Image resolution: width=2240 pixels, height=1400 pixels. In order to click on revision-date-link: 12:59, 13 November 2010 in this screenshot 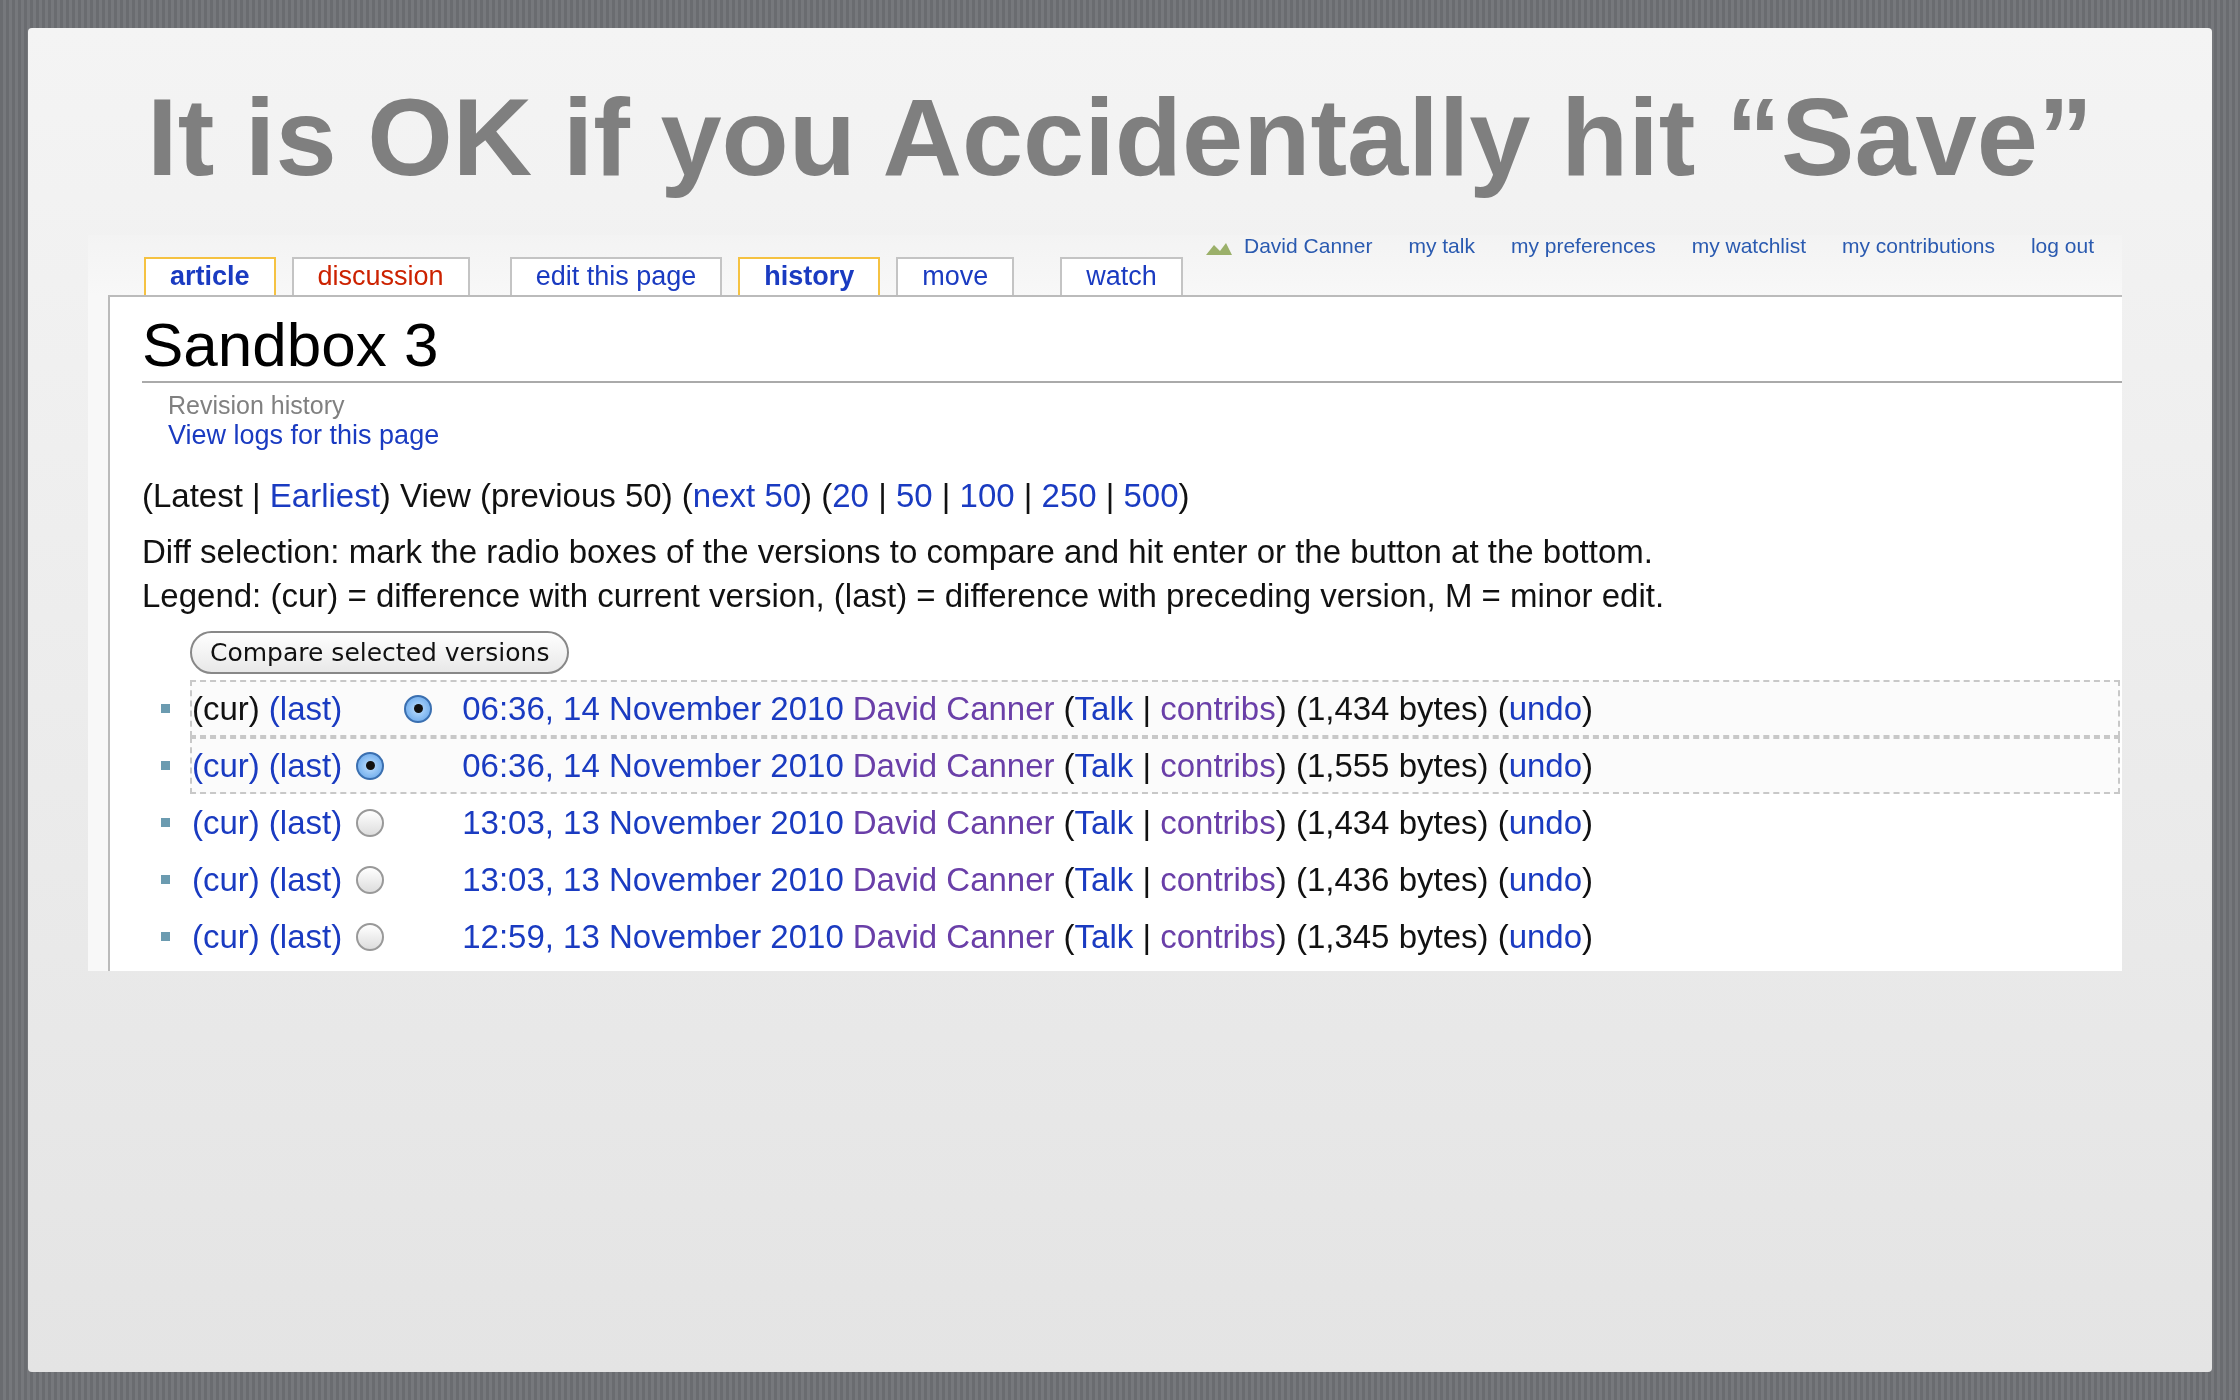, I will do `click(653, 936)`.